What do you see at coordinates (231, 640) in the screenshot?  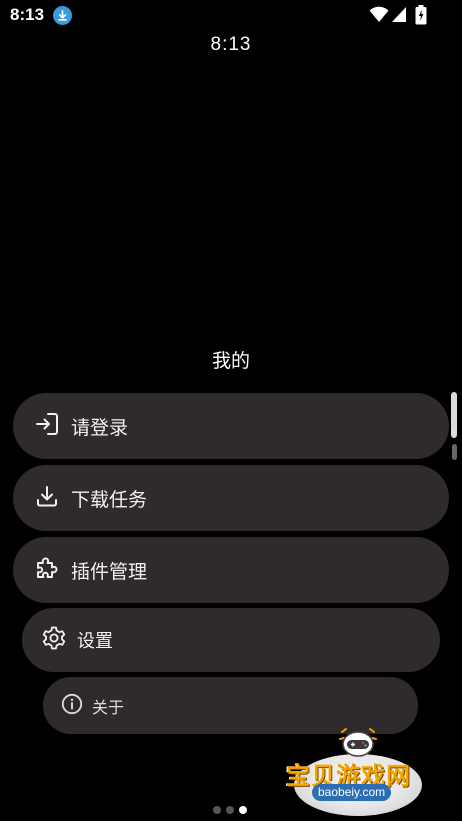 I see `settings-button: 设置` at bounding box center [231, 640].